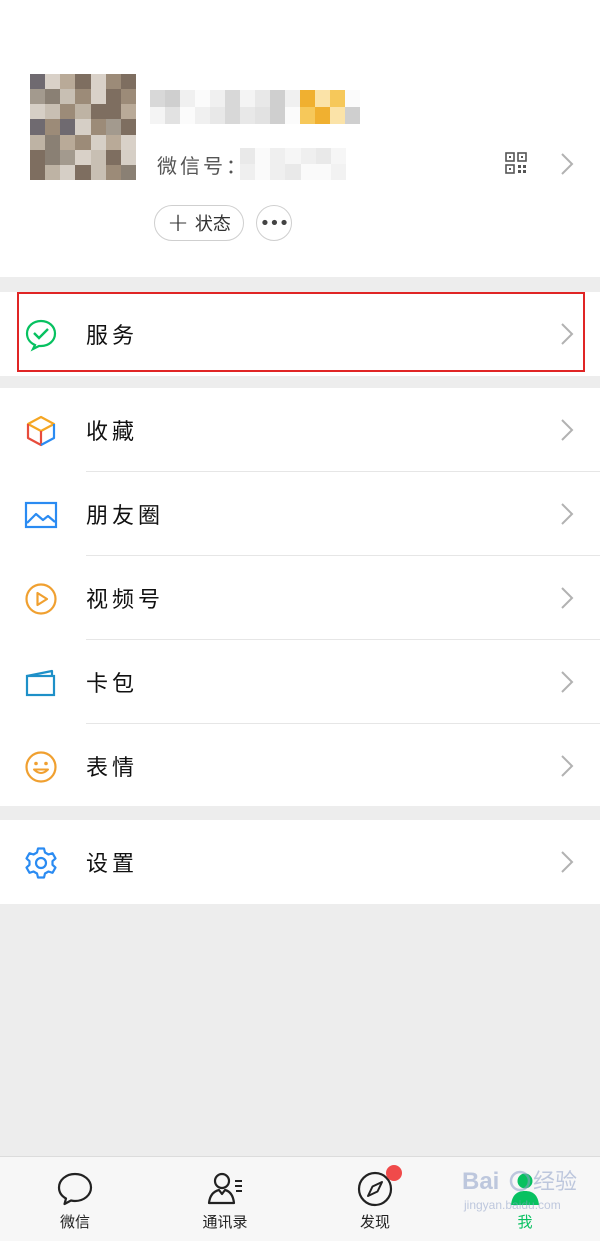 The height and width of the screenshot is (1241, 600). Describe the element at coordinates (300, 682) in the screenshot. I see `menu-item-cards: 卡包` at that location.